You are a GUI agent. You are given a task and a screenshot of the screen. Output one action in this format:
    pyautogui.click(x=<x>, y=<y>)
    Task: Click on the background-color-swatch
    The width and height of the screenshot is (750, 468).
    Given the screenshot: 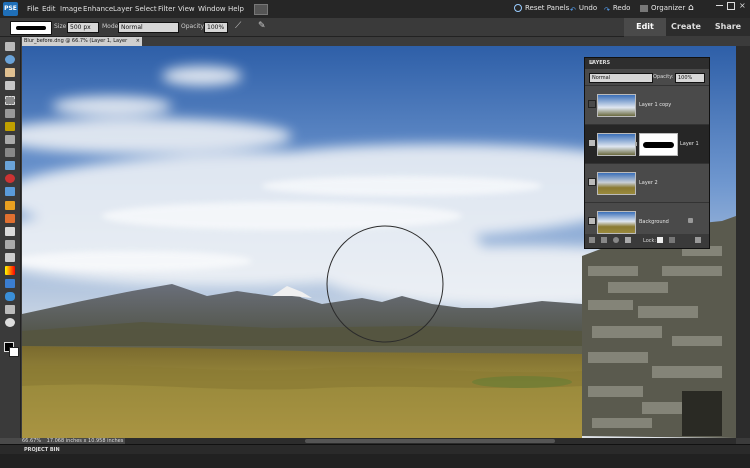 What is the action you would take?
    pyautogui.click(x=14, y=352)
    